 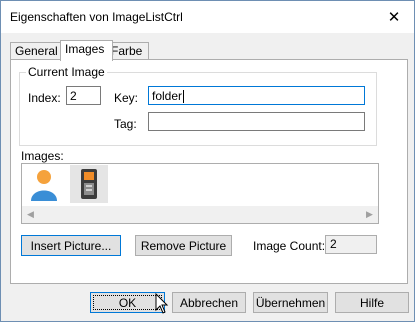 I want to click on image-count-label: Image Count:, so click(x=289, y=246).